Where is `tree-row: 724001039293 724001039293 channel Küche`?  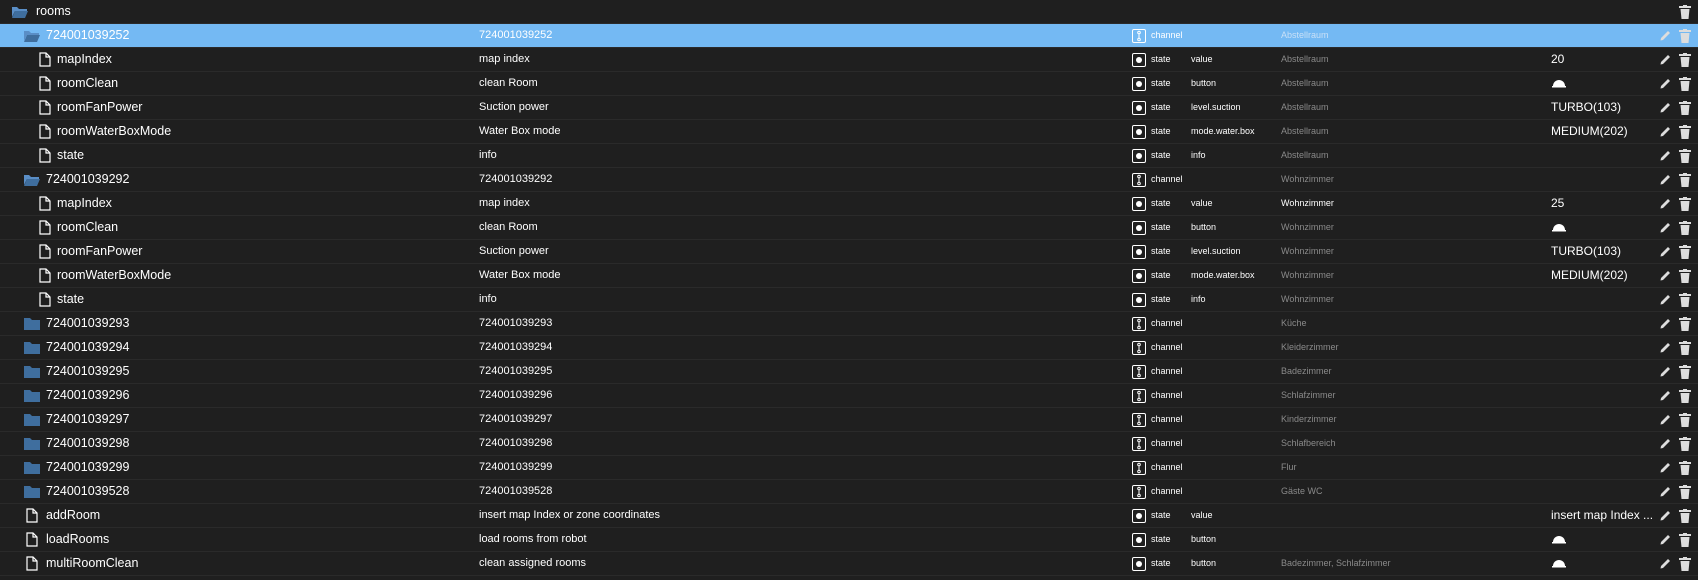 tree-row: 724001039293 724001039293 channel Küche is located at coordinates (849, 324).